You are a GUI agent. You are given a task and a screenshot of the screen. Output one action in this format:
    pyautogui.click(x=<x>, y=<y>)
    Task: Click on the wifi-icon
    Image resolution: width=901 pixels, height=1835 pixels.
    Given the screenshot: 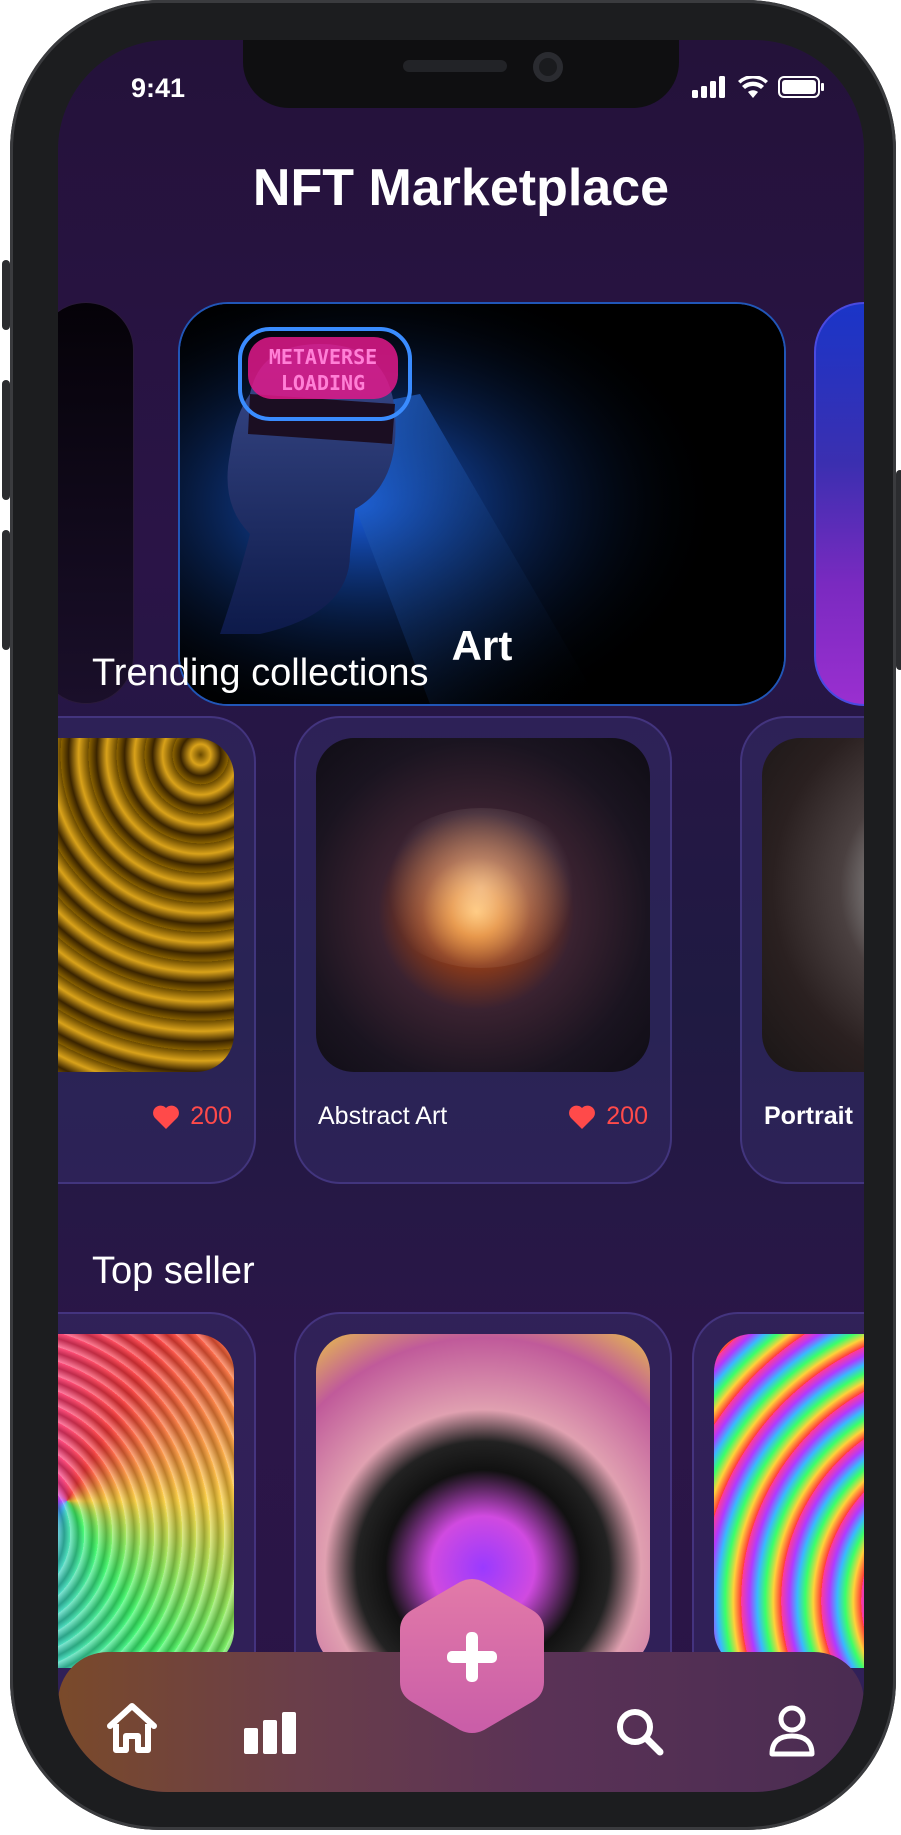 What is the action you would take?
    pyautogui.click(x=753, y=87)
    